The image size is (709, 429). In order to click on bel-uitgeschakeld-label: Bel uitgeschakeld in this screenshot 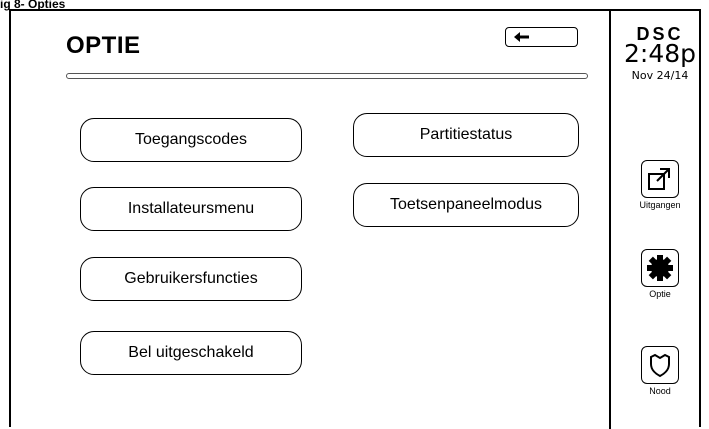, I will do `click(191, 352)`.